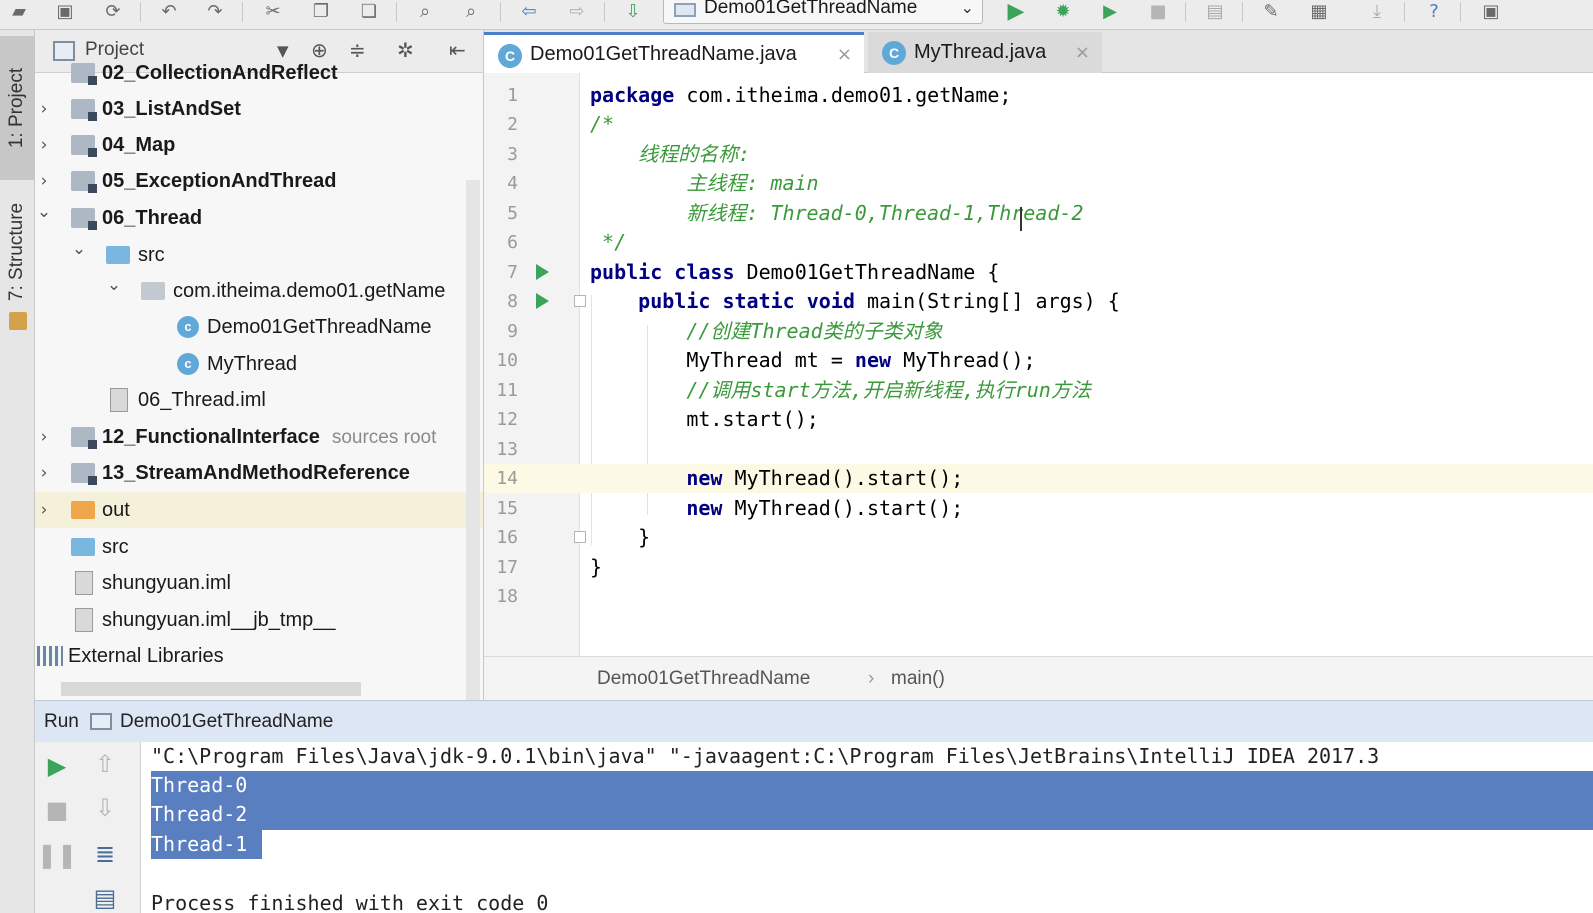  Describe the element at coordinates (259, 327) in the screenshot. I see `tree-item-demo01getthreadname: c Demo01GetThreadName` at that location.